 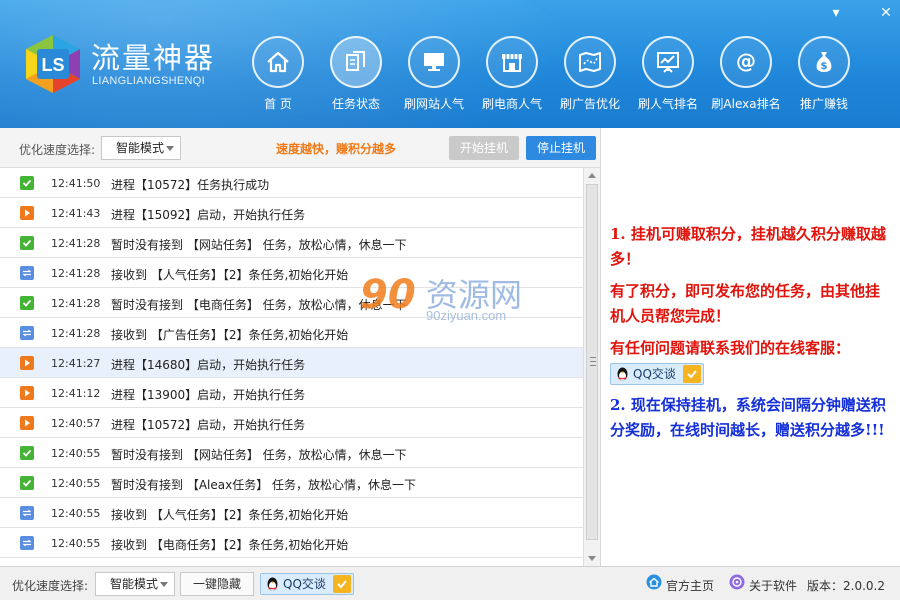 I want to click on task-toolbar: 优化速度选择: 智能模式 速度越快，赚积分越多 开始挂机 停止挂机, so click(x=300, y=148).